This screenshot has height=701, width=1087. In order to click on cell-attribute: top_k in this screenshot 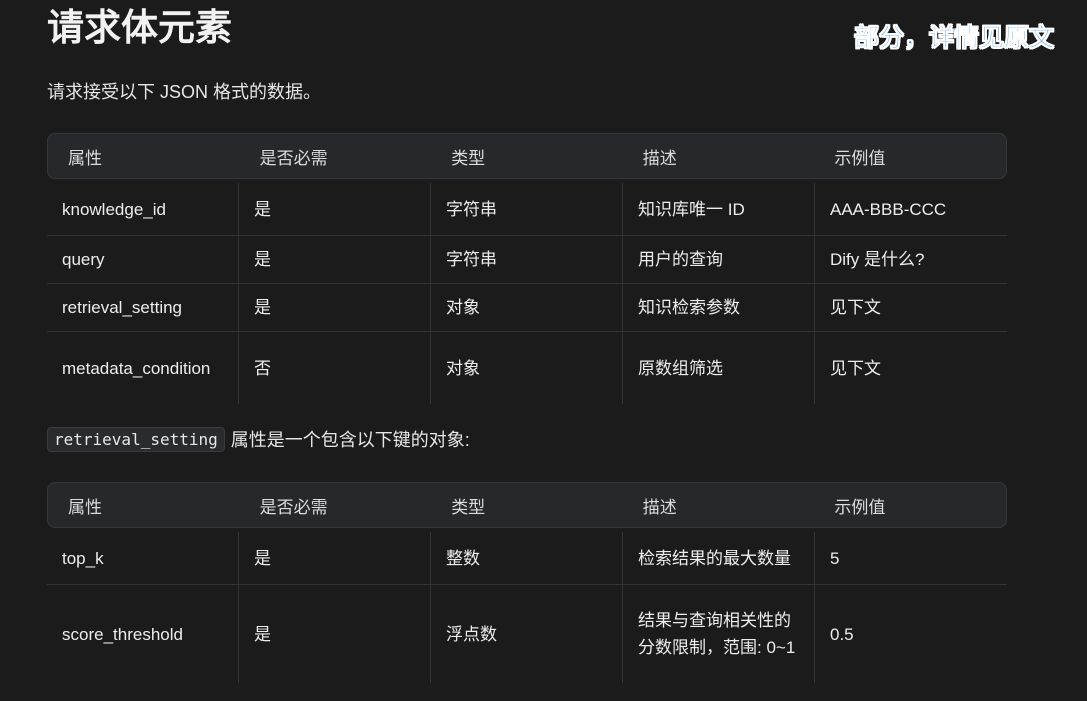, I will do `click(143, 558)`.